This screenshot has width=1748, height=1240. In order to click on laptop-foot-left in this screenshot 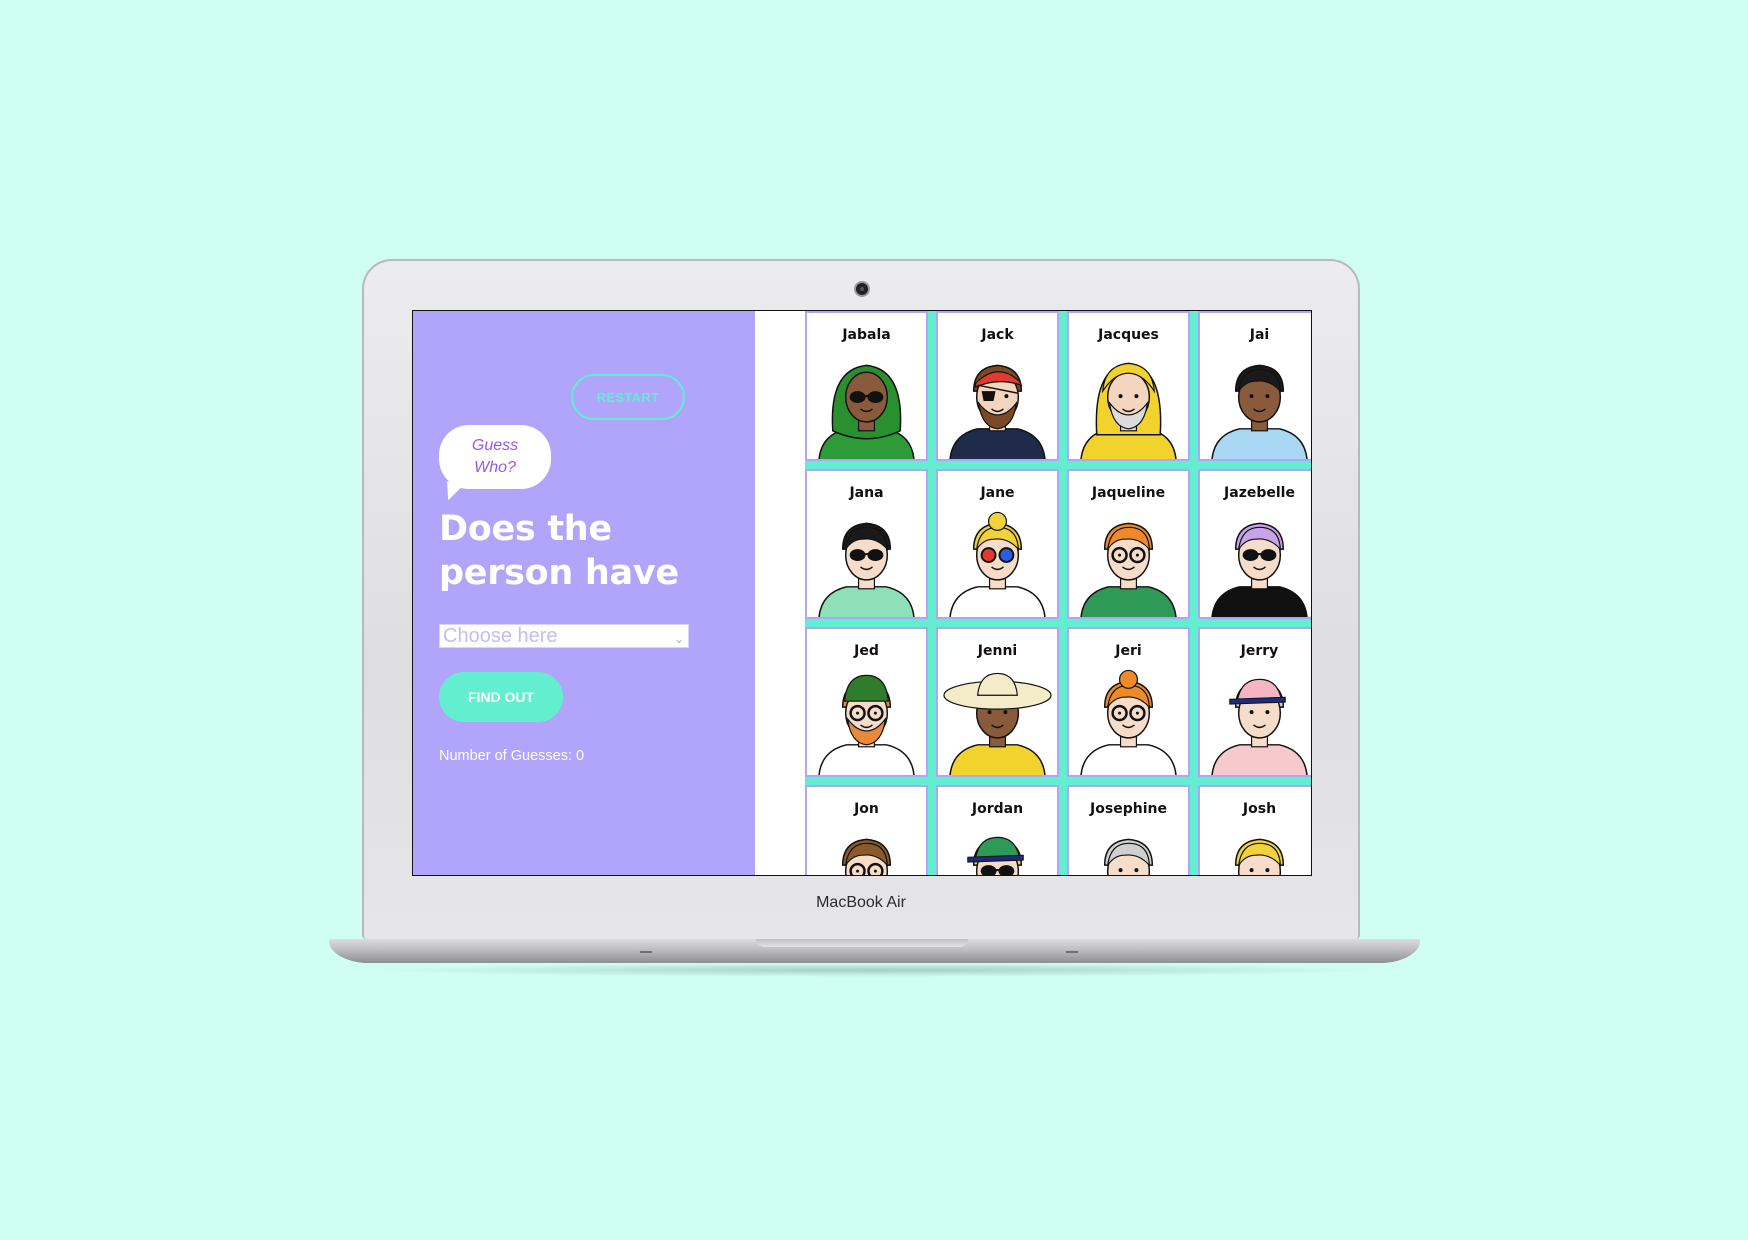, I will do `click(646, 952)`.